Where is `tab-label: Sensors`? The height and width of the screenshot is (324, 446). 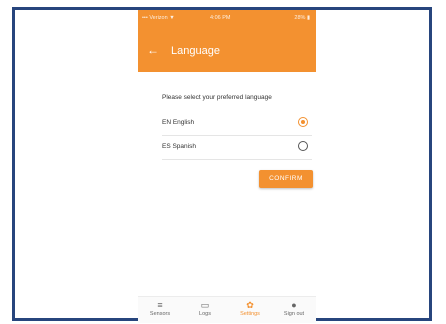
tab-label: Sensors is located at coordinates (160, 314).